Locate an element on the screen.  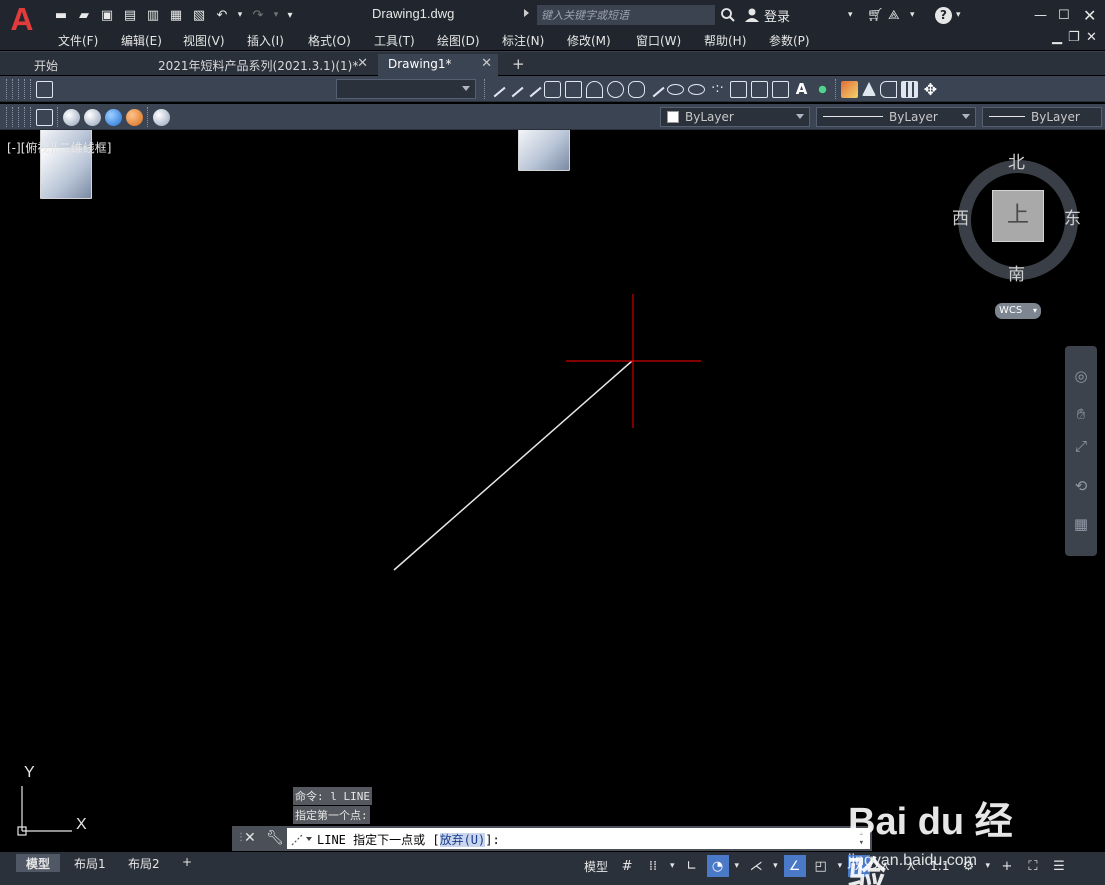
object-snap-dropdown-icon: ▾ is located at coordinates (840, 866).